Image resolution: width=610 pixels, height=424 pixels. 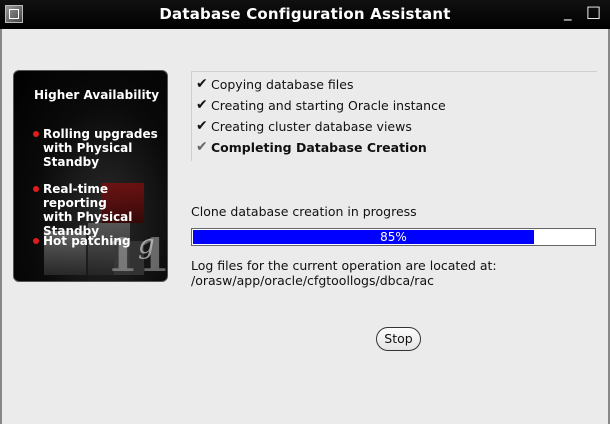 I want to click on step-copying-files: ✔ Copying database files, so click(x=275, y=84).